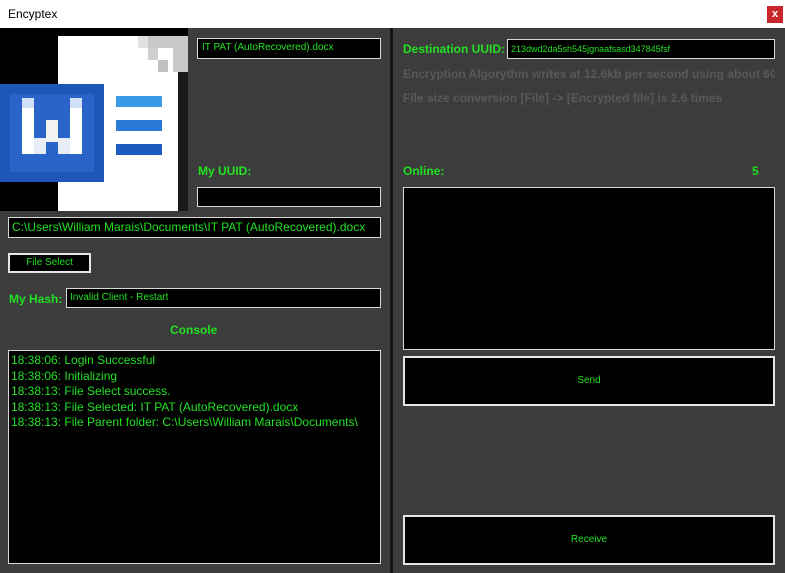 This screenshot has width=785, height=573. Describe the element at coordinates (64, 375) in the screenshot. I see `console-line: 18:38:06: Initializing` at that location.